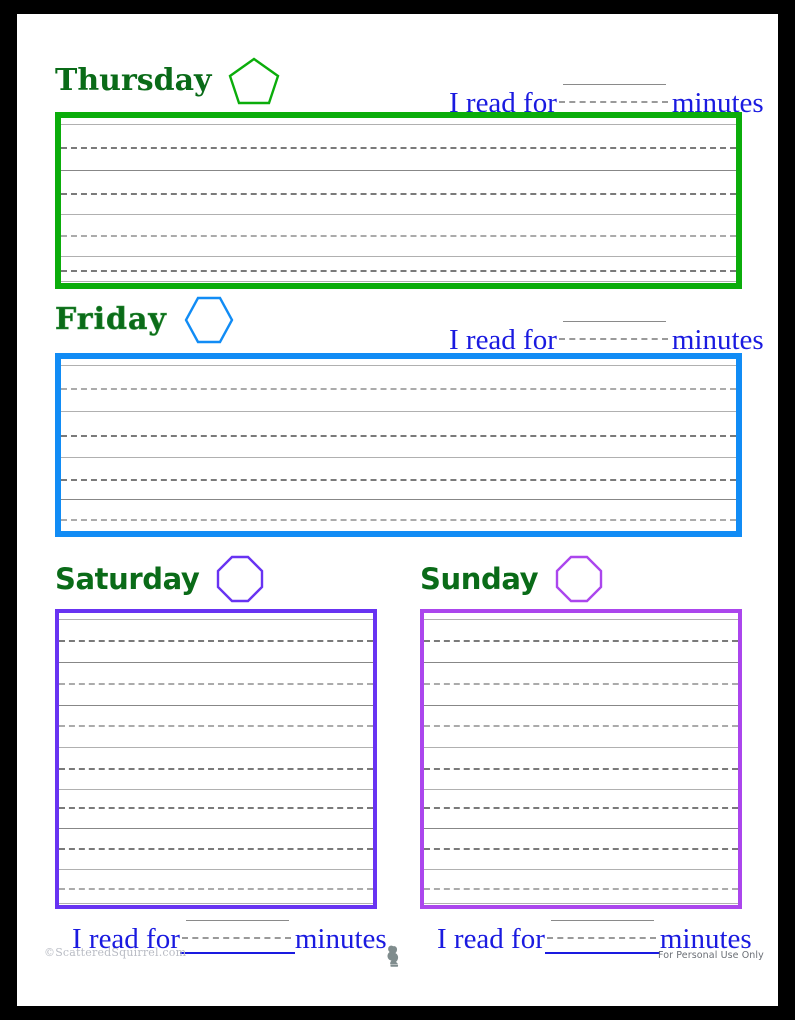 This screenshot has height=1020, width=795. I want to click on minutes-input-sunday, so click(602, 937).